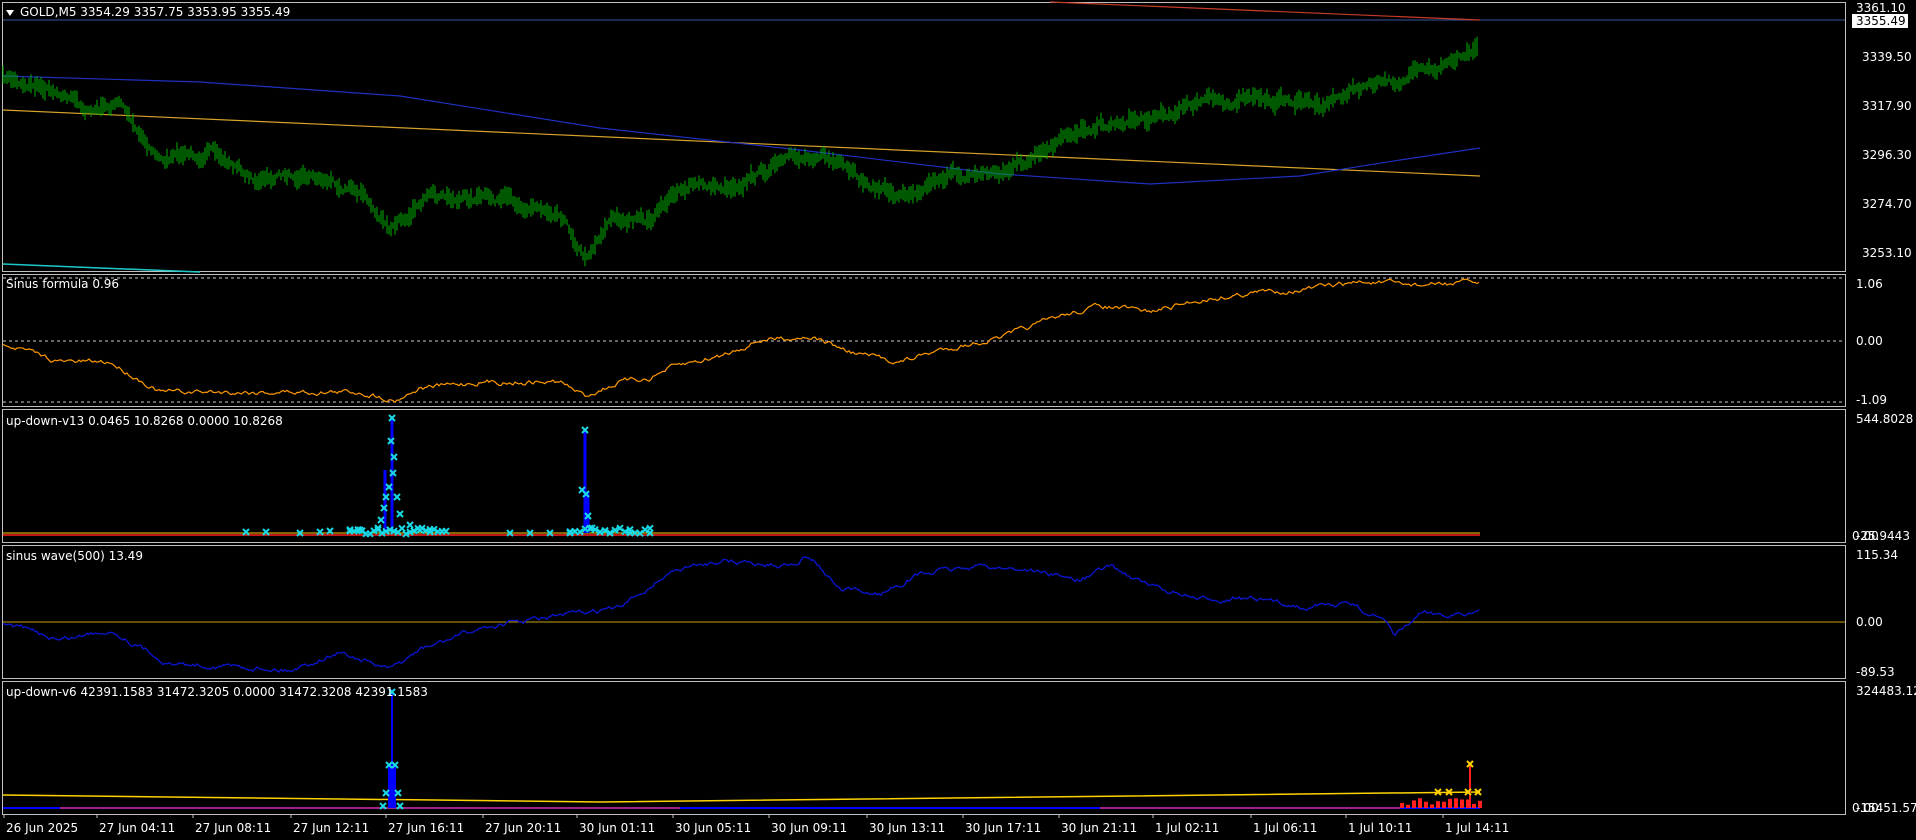 This screenshot has width=1916, height=840. What do you see at coordinates (331, 828) in the screenshot?
I see `time-label: 27 Jun 12:11` at bounding box center [331, 828].